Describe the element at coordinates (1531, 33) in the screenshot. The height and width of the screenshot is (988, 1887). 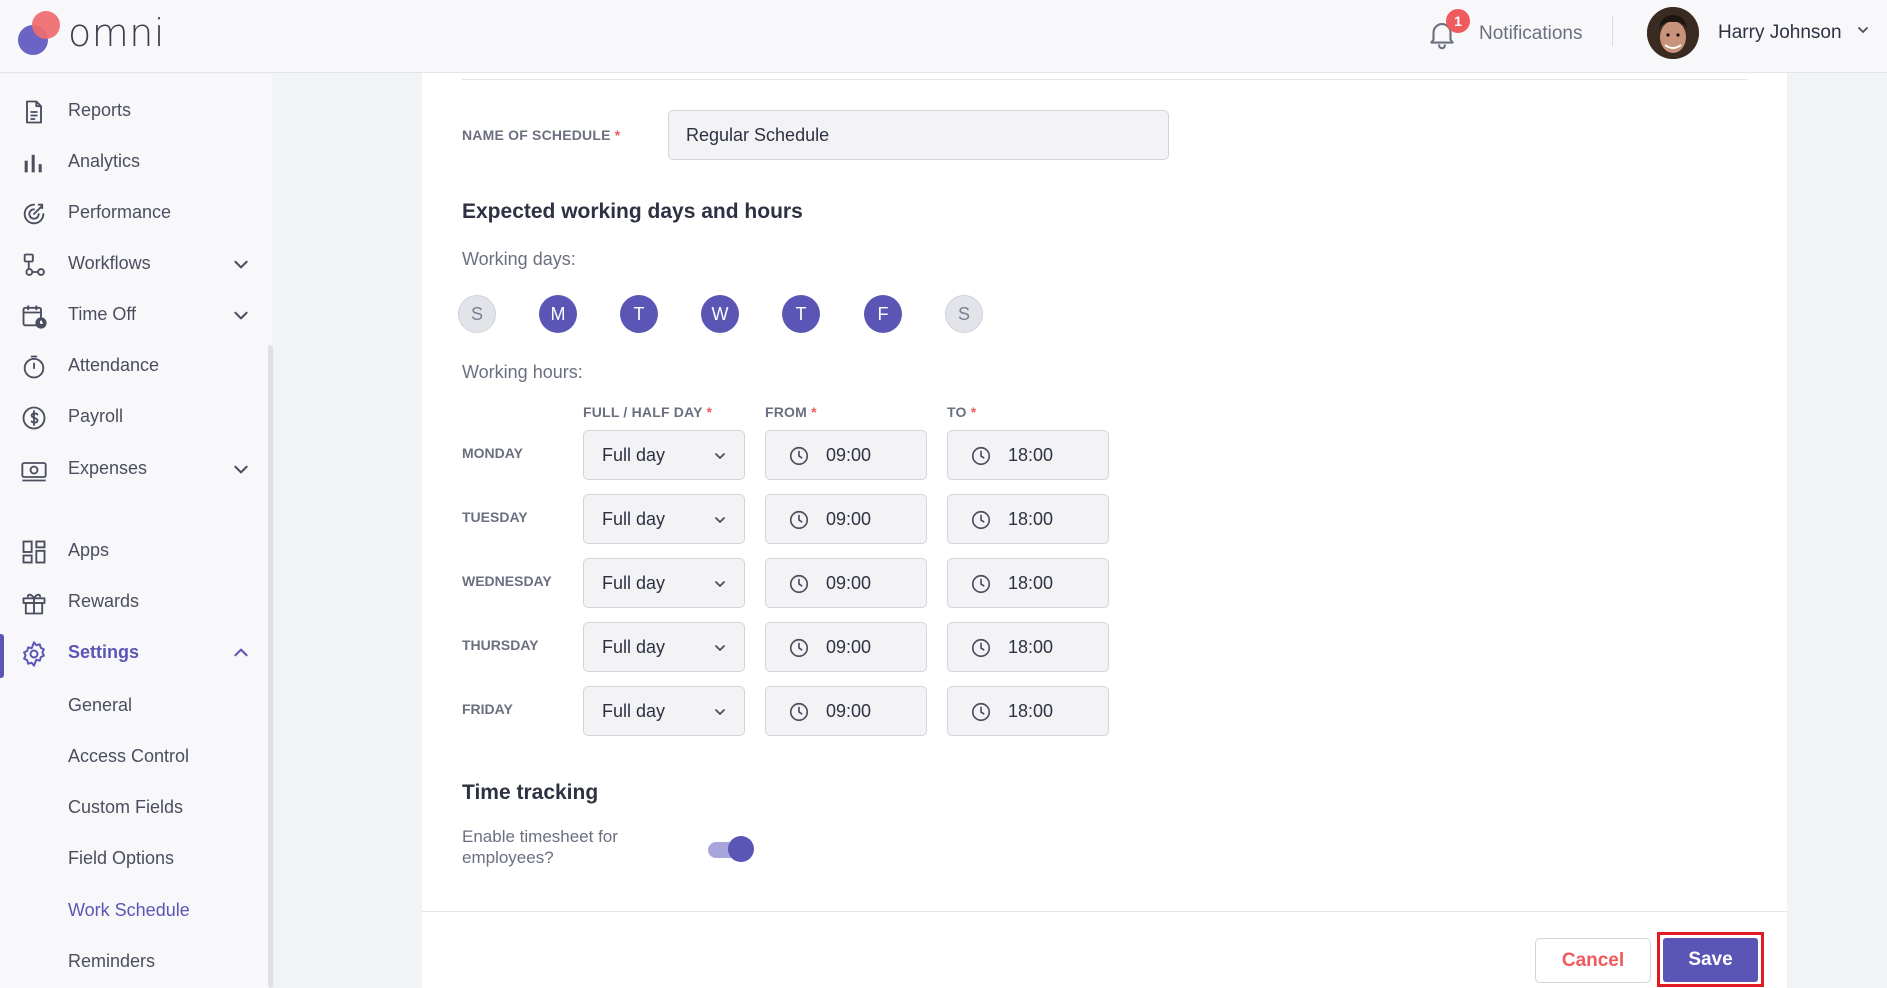
I see `notifications-label: Notifications` at that location.